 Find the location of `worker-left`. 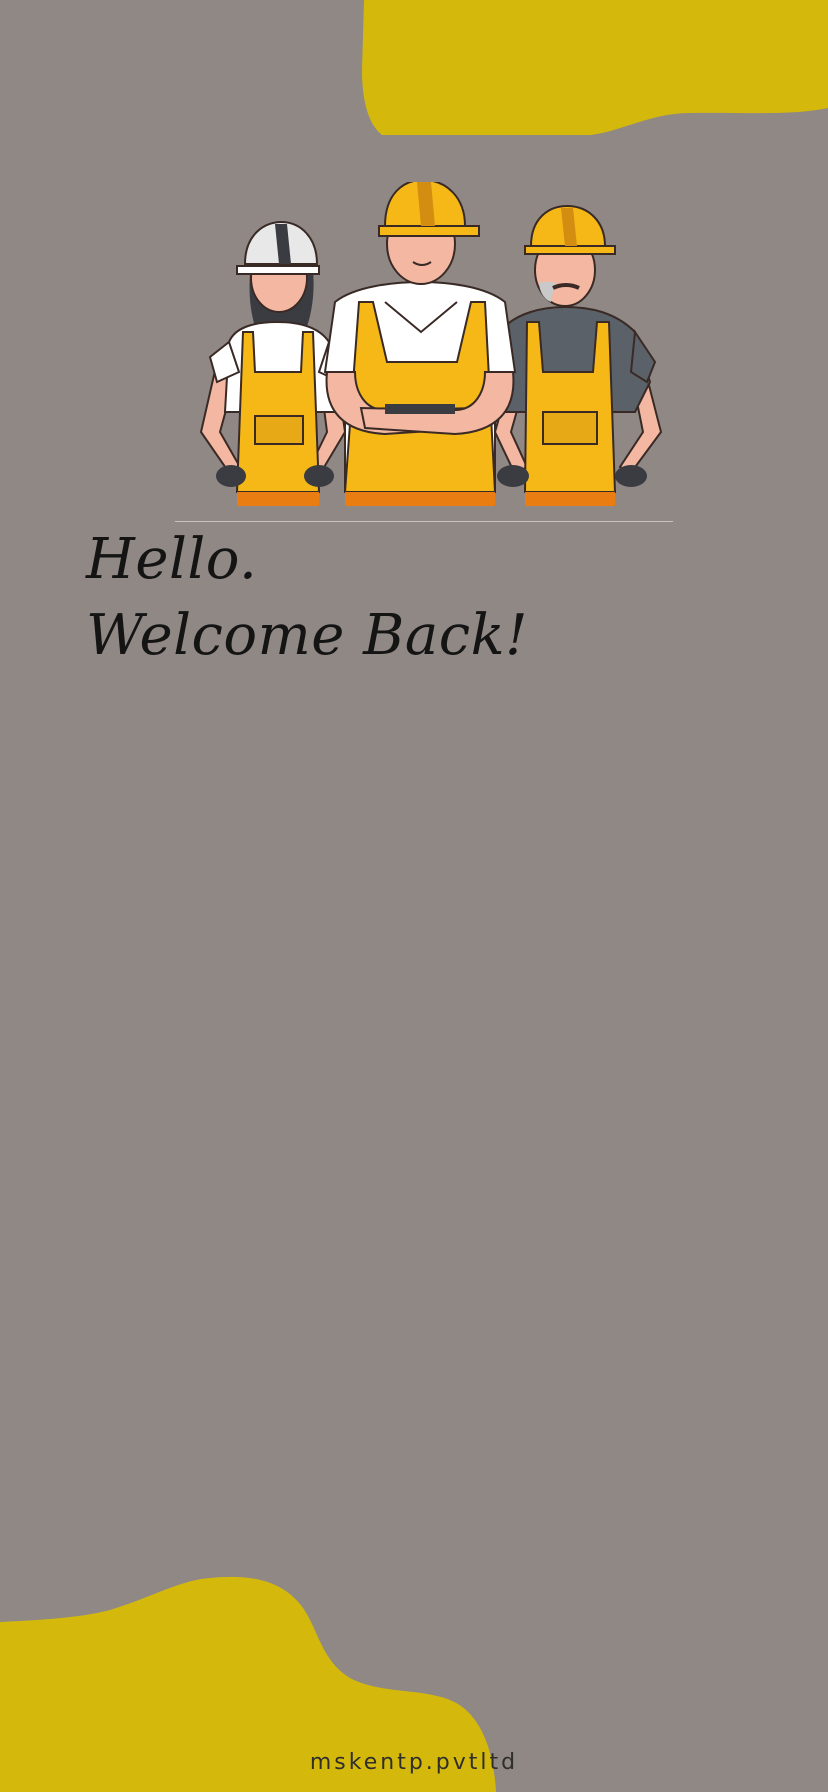

worker-left is located at coordinates (273, 363).